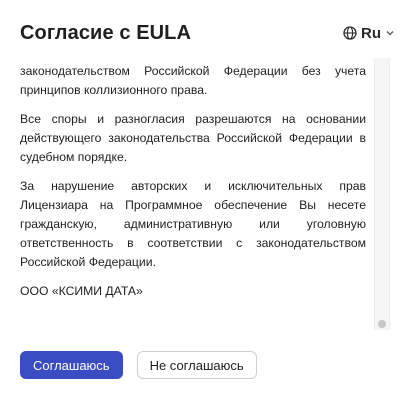 The image size is (415, 401). I want to click on chevron-down-icon, so click(390, 33).